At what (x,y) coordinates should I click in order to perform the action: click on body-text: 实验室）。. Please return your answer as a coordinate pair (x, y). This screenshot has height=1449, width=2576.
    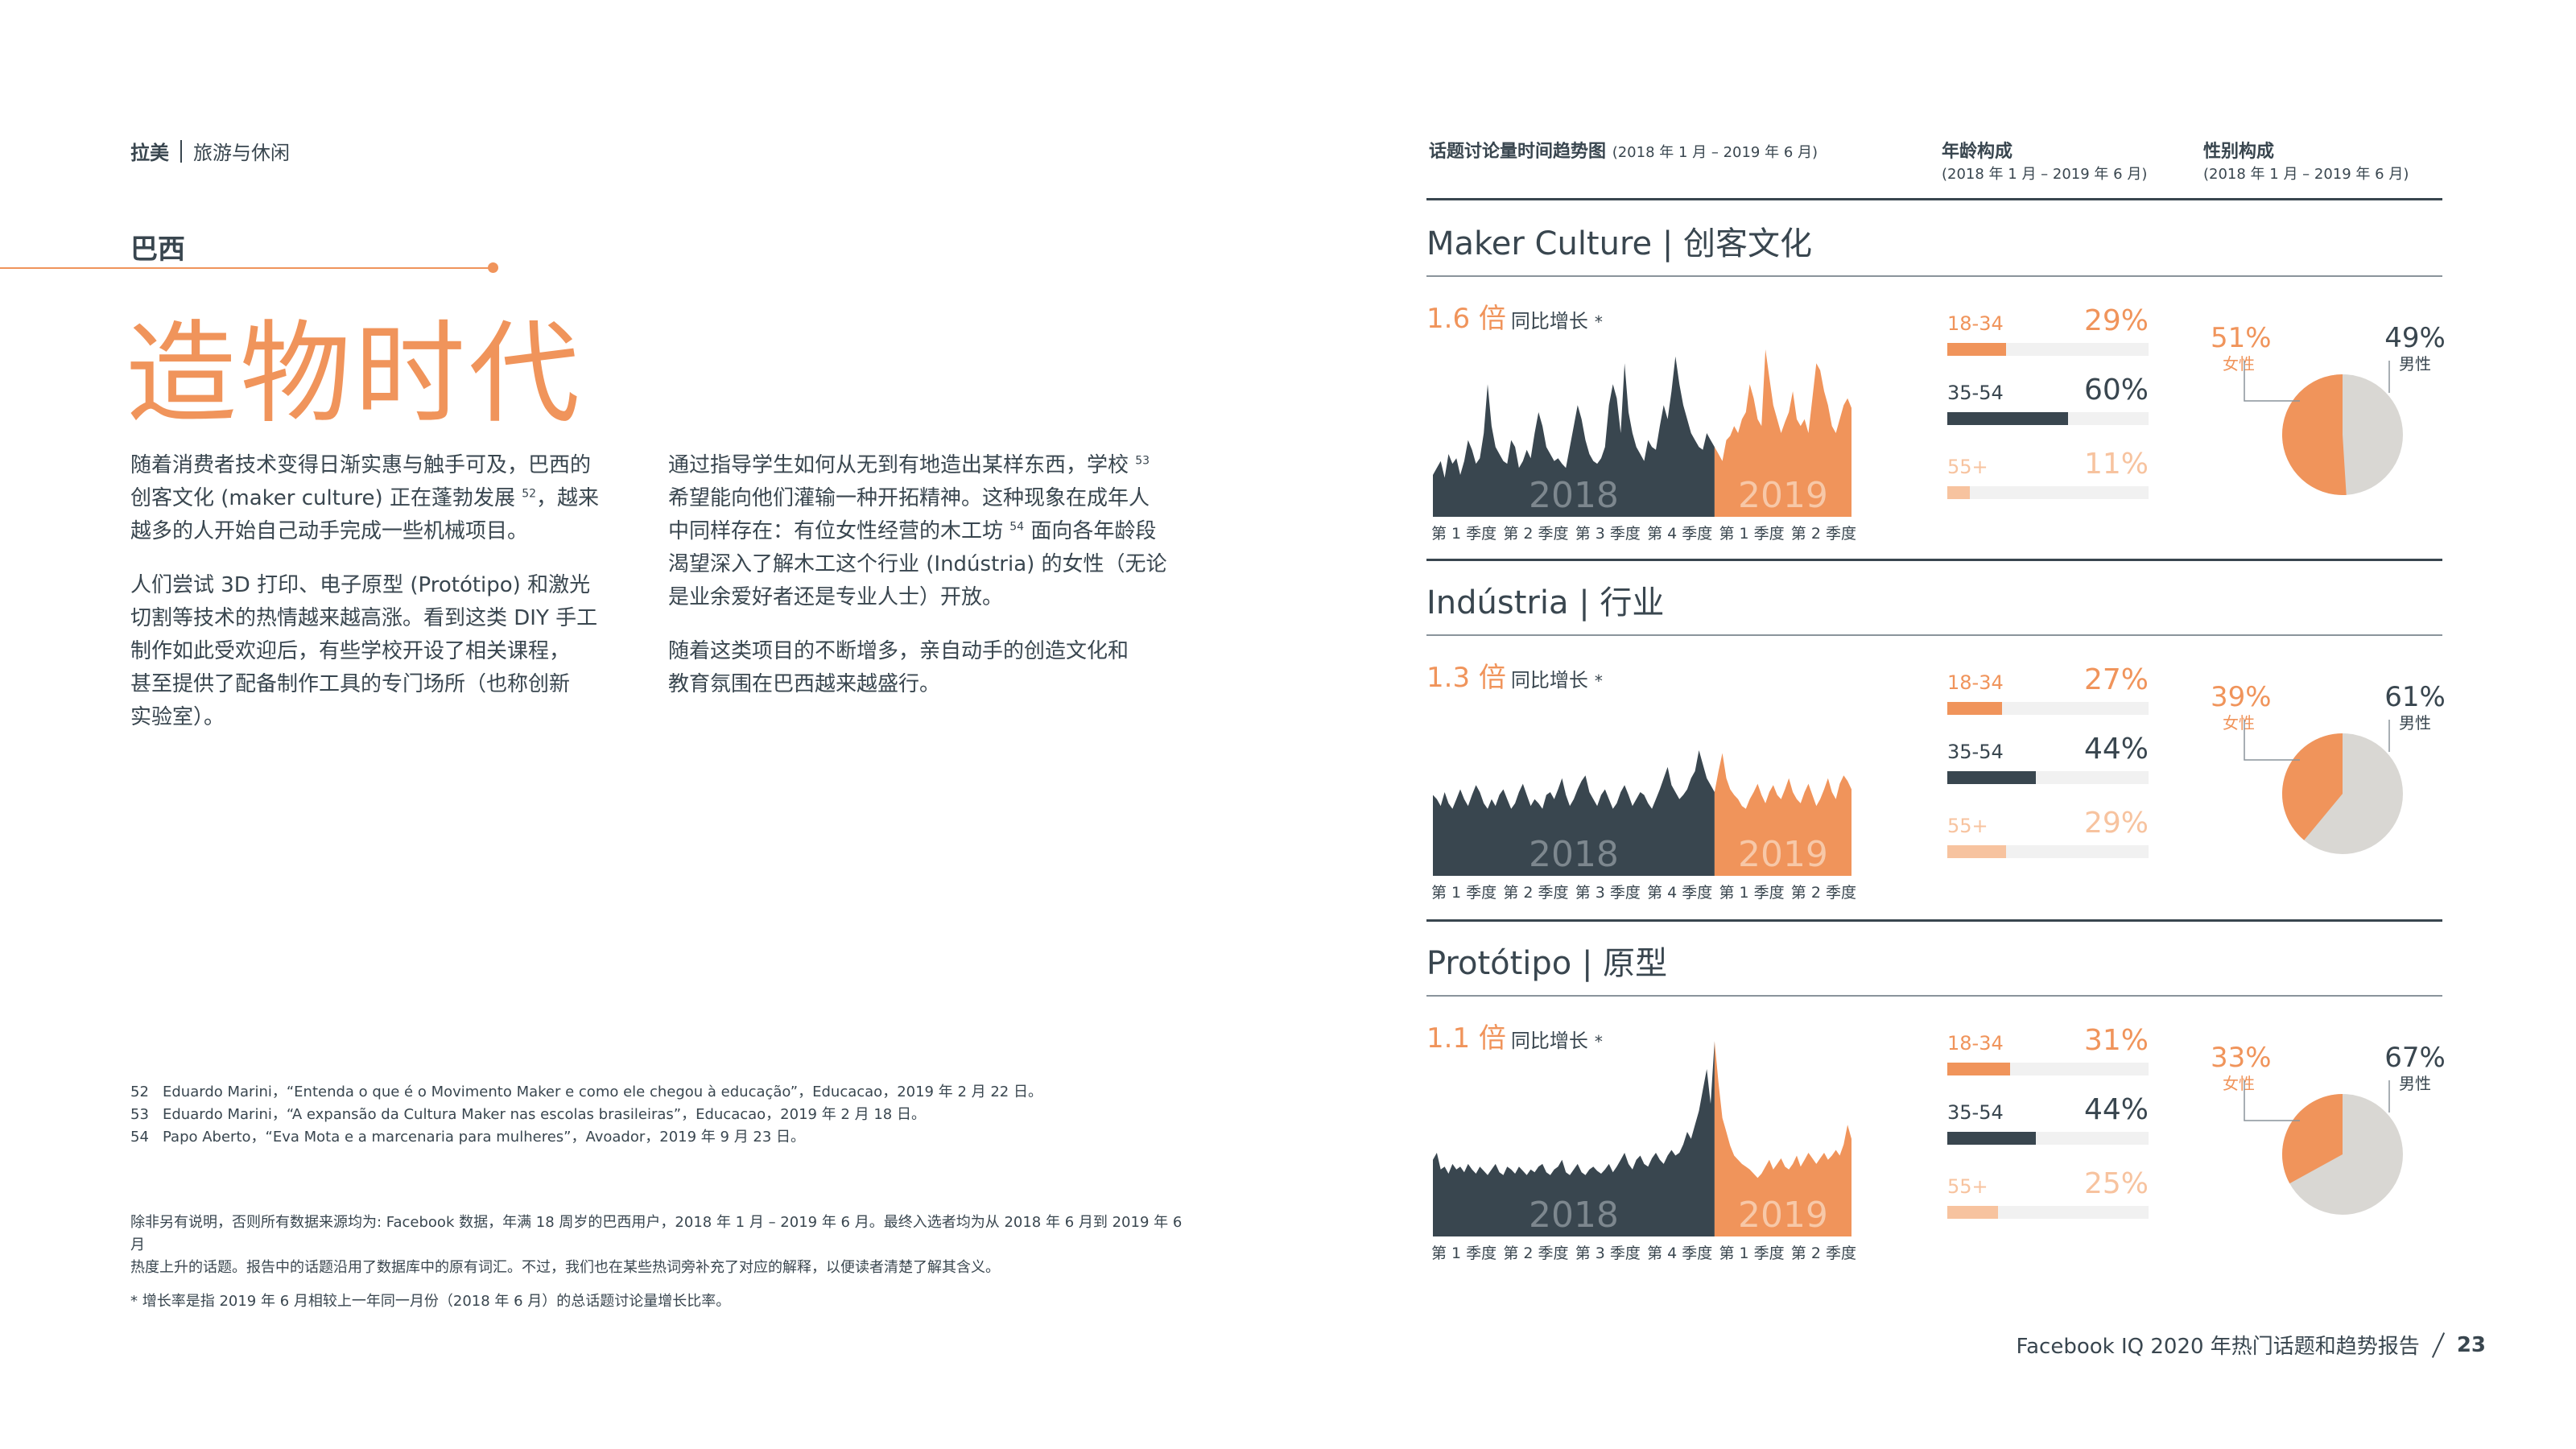
    Looking at the image, I should click on (177, 717).